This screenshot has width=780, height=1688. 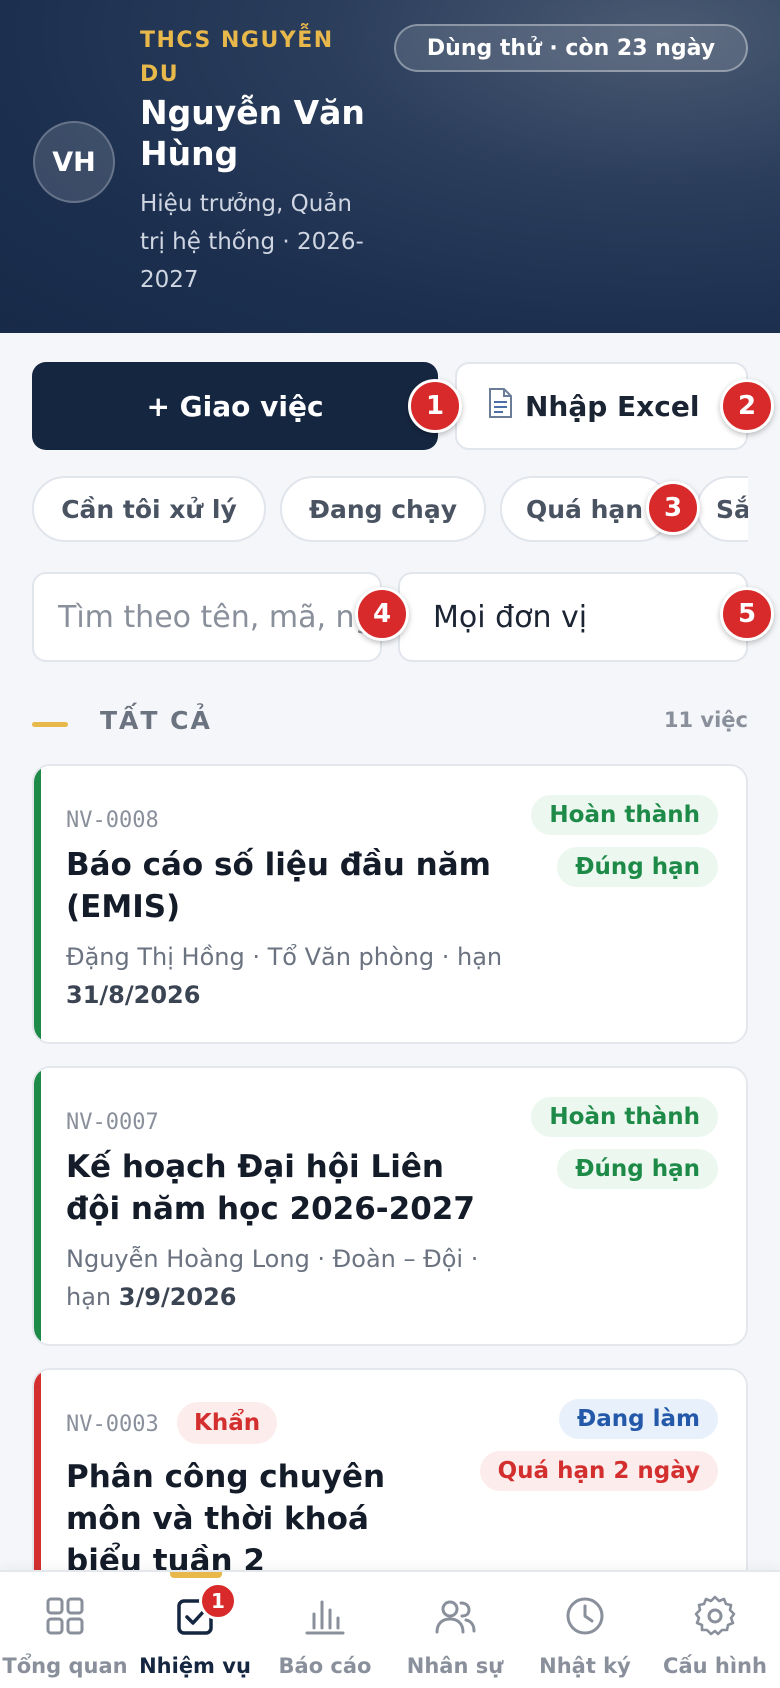 I want to click on marker-5: 5, so click(x=747, y=614).